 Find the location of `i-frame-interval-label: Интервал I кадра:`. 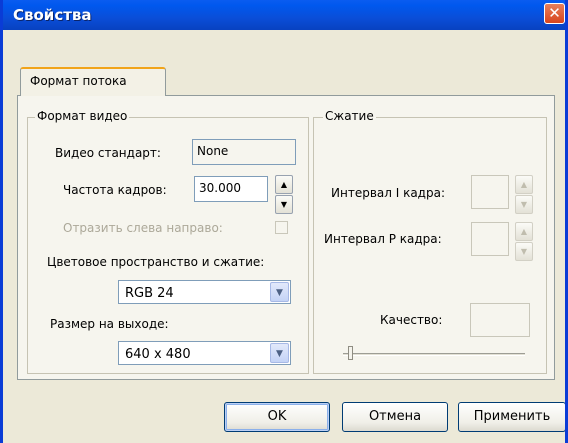

i-frame-interval-label: Интервал I кадра: is located at coordinates (388, 193).